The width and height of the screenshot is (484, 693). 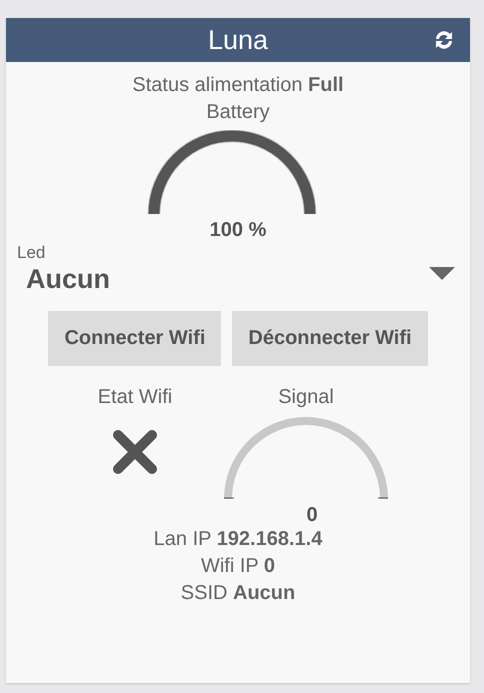 I want to click on caret-icon, so click(x=442, y=273).